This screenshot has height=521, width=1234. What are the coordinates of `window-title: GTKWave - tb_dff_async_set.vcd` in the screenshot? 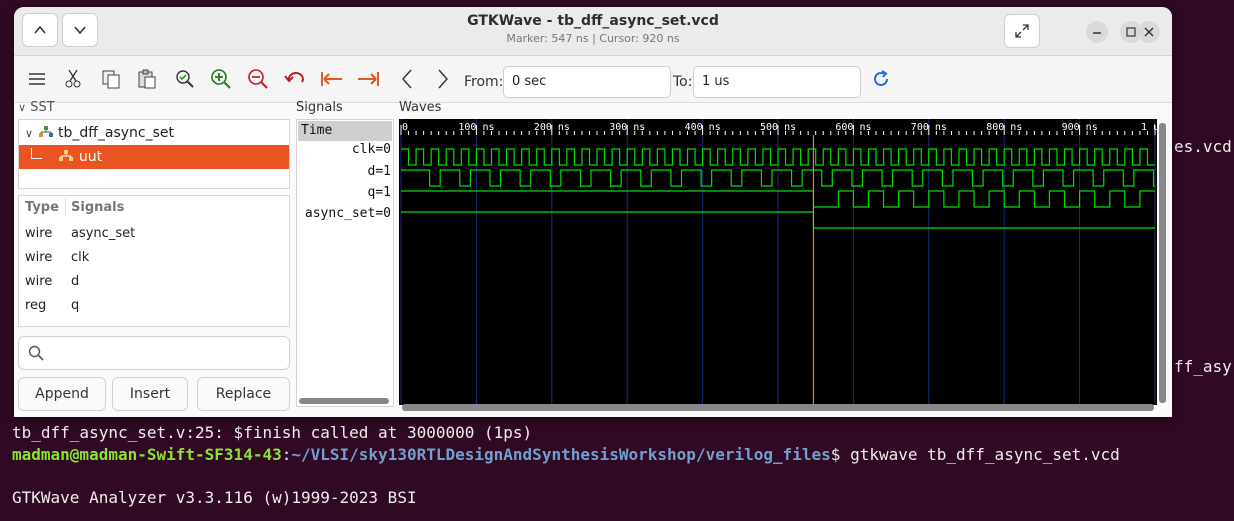 It's located at (593, 21).